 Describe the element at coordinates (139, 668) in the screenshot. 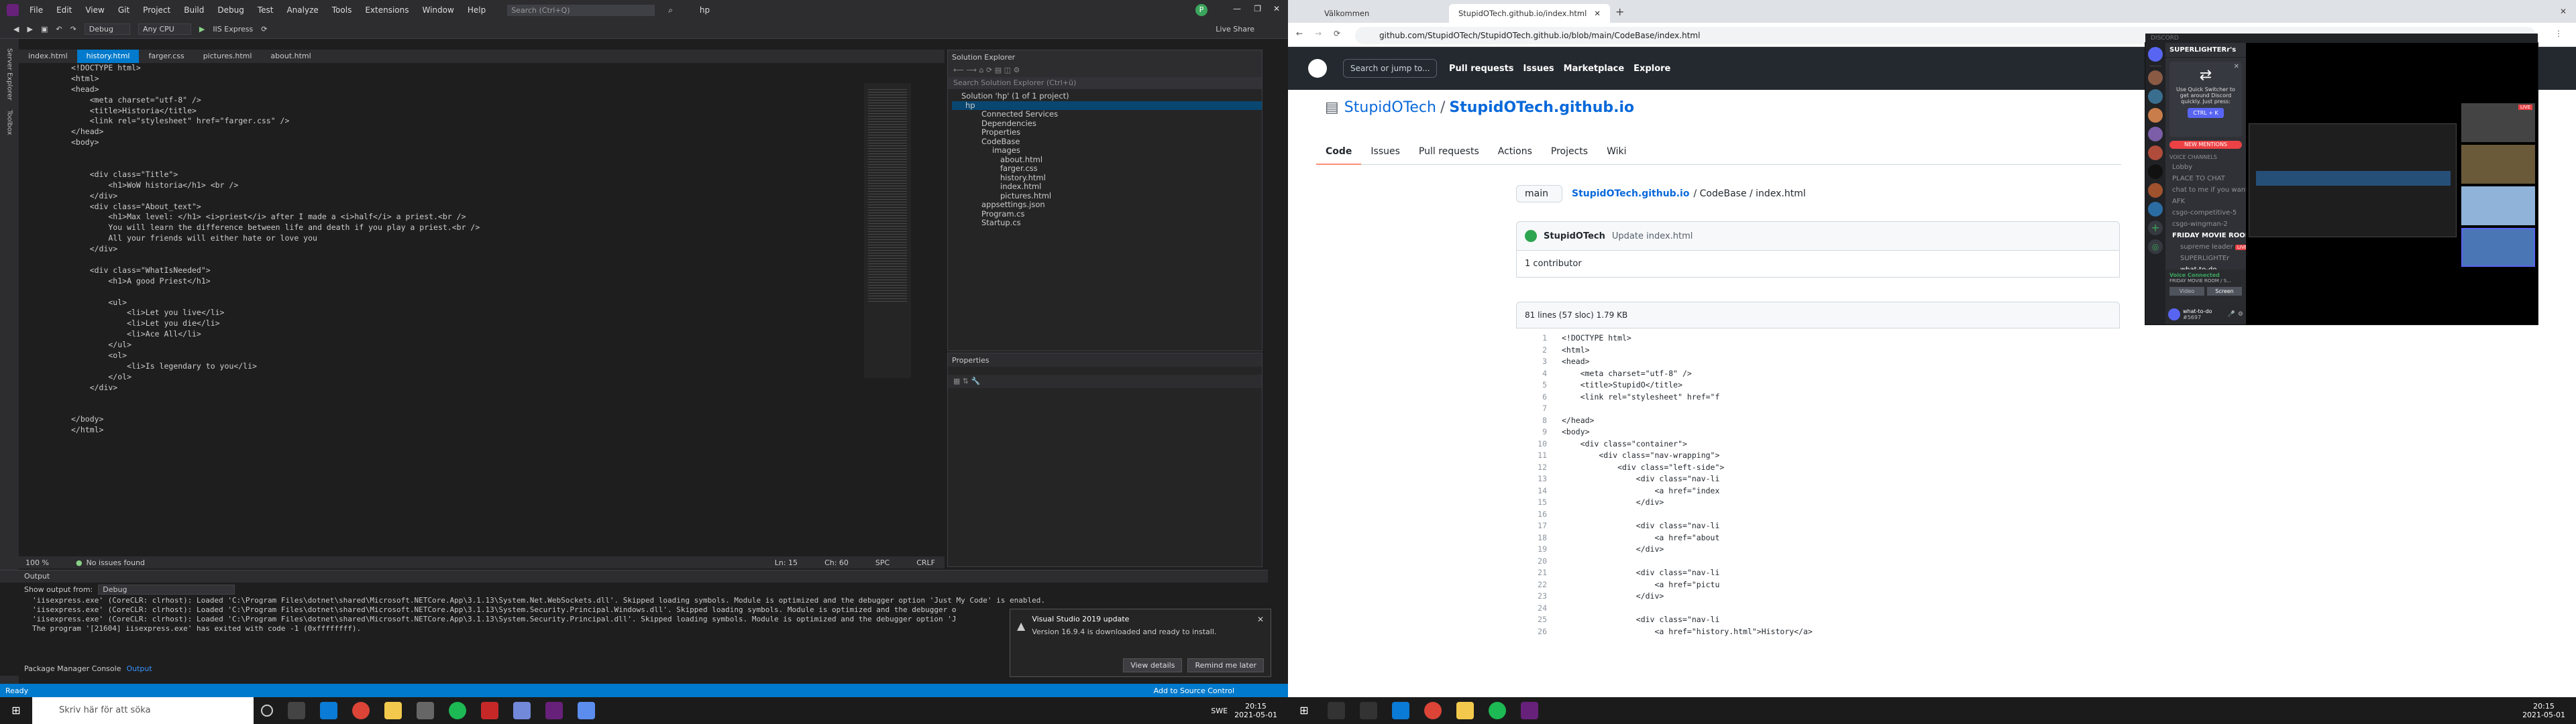

I see `tab-output: Output` at that location.